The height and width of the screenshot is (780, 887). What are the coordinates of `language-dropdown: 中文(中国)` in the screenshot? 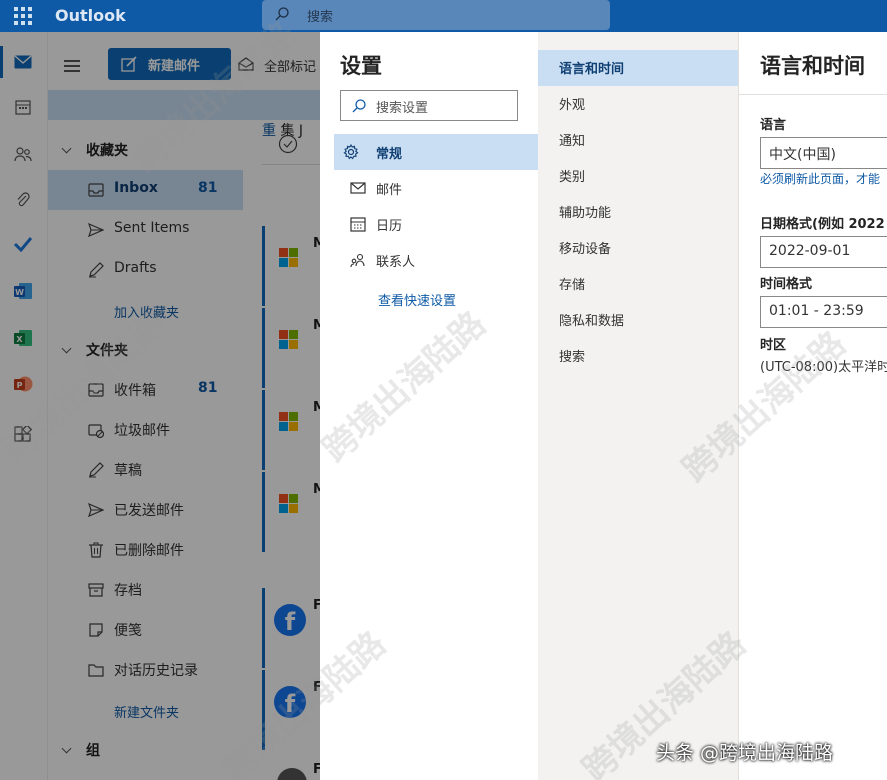 It's located at (823, 153).